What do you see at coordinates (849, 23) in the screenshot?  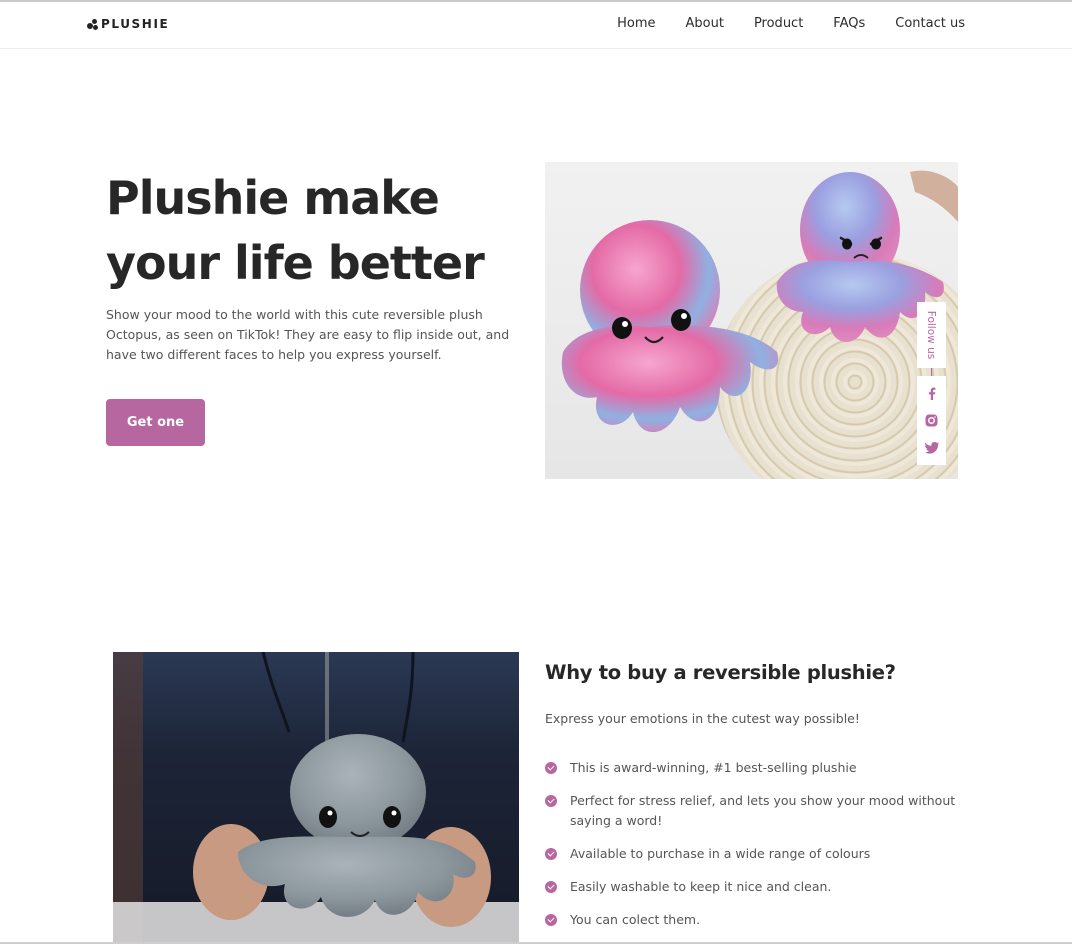 I see `nav-faqs: FAQs` at bounding box center [849, 23].